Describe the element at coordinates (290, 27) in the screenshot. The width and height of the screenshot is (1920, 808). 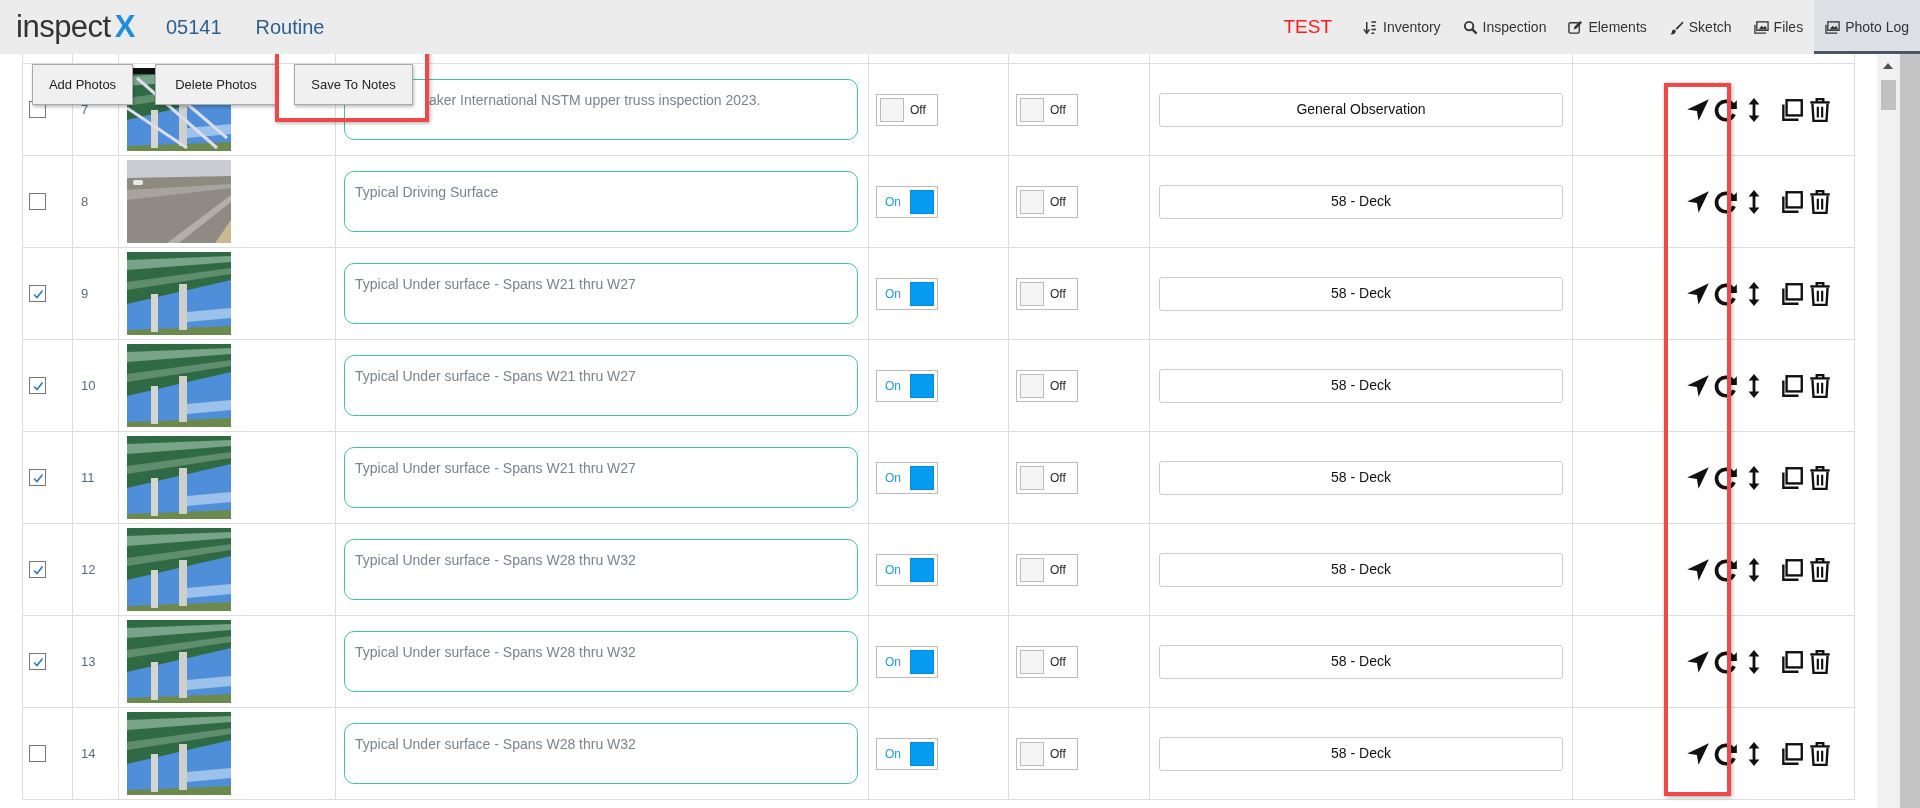
I see `inspection-type: Routine` at that location.